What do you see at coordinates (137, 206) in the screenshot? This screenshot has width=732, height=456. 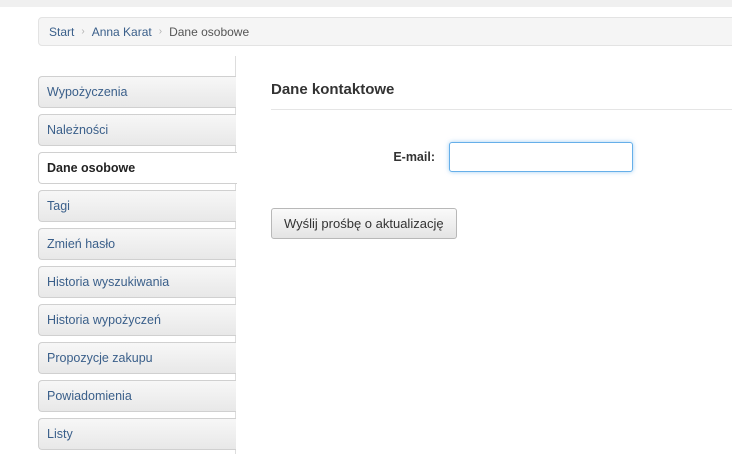 I see `sidebar-item-tagi: Tagi` at bounding box center [137, 206].